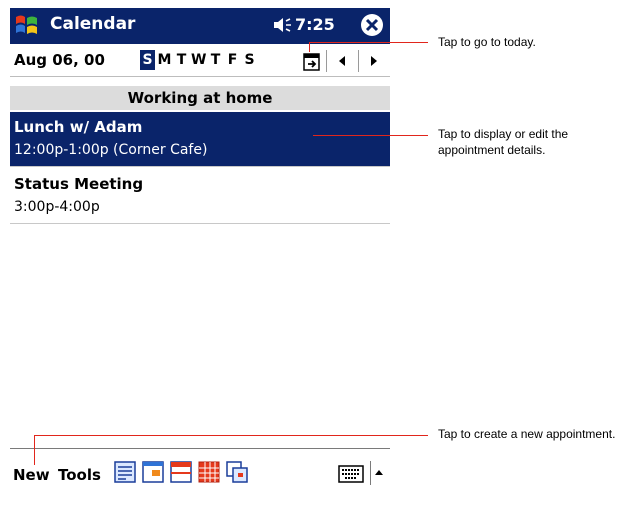  I want to click on tools-menu: Tools, so click(79, 475).